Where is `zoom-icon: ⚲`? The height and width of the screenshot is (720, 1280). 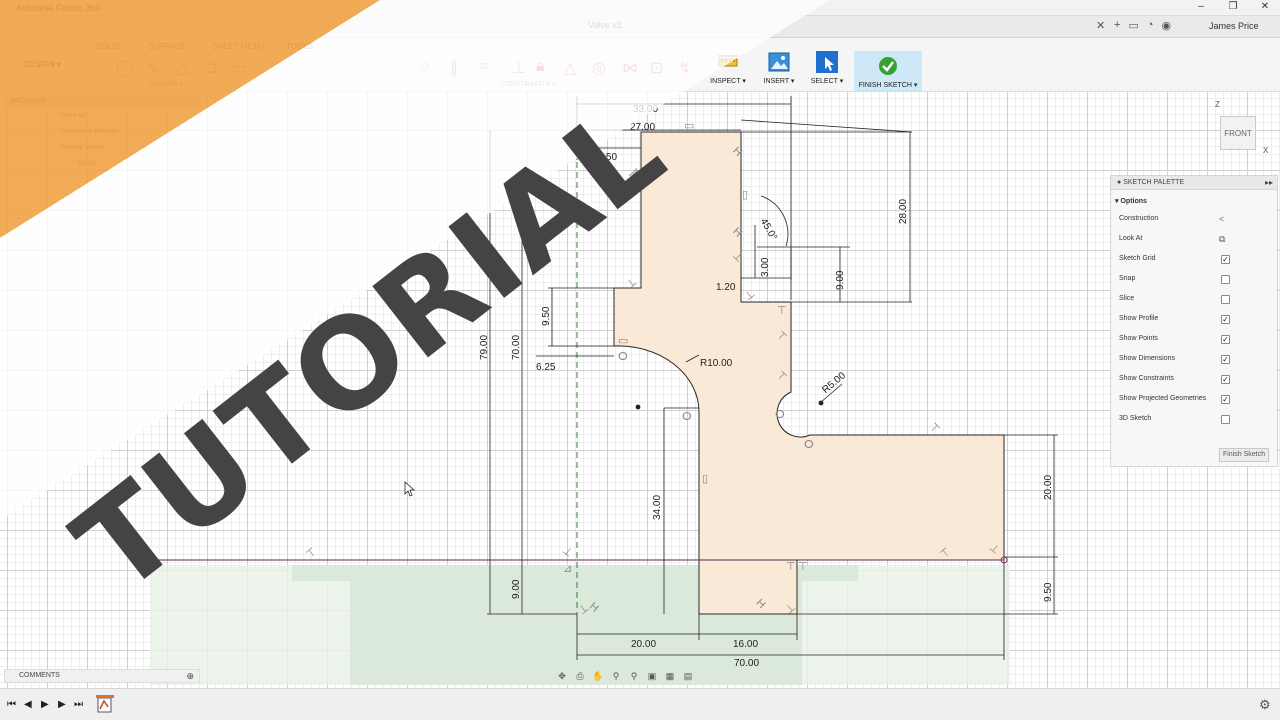 zoom-icon: ⚲ is located at coordinates (616, 676).